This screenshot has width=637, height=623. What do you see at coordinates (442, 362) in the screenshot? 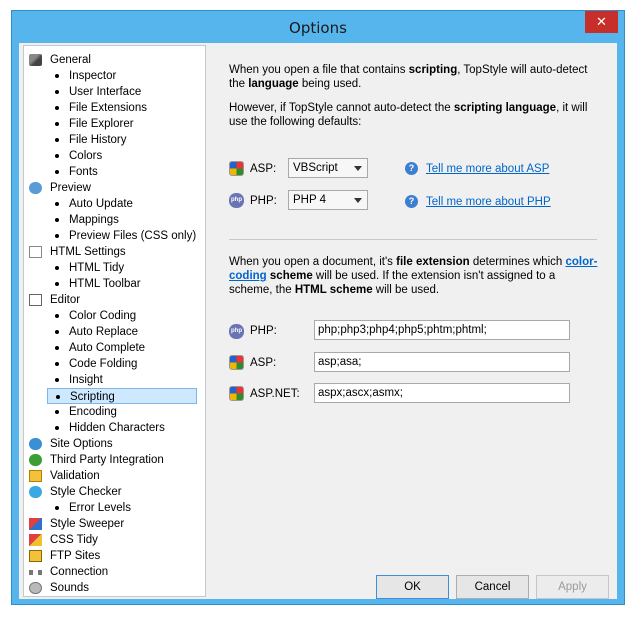
I see `asp-extensions-input: asp;asa;` at bounding box center [442, 362].